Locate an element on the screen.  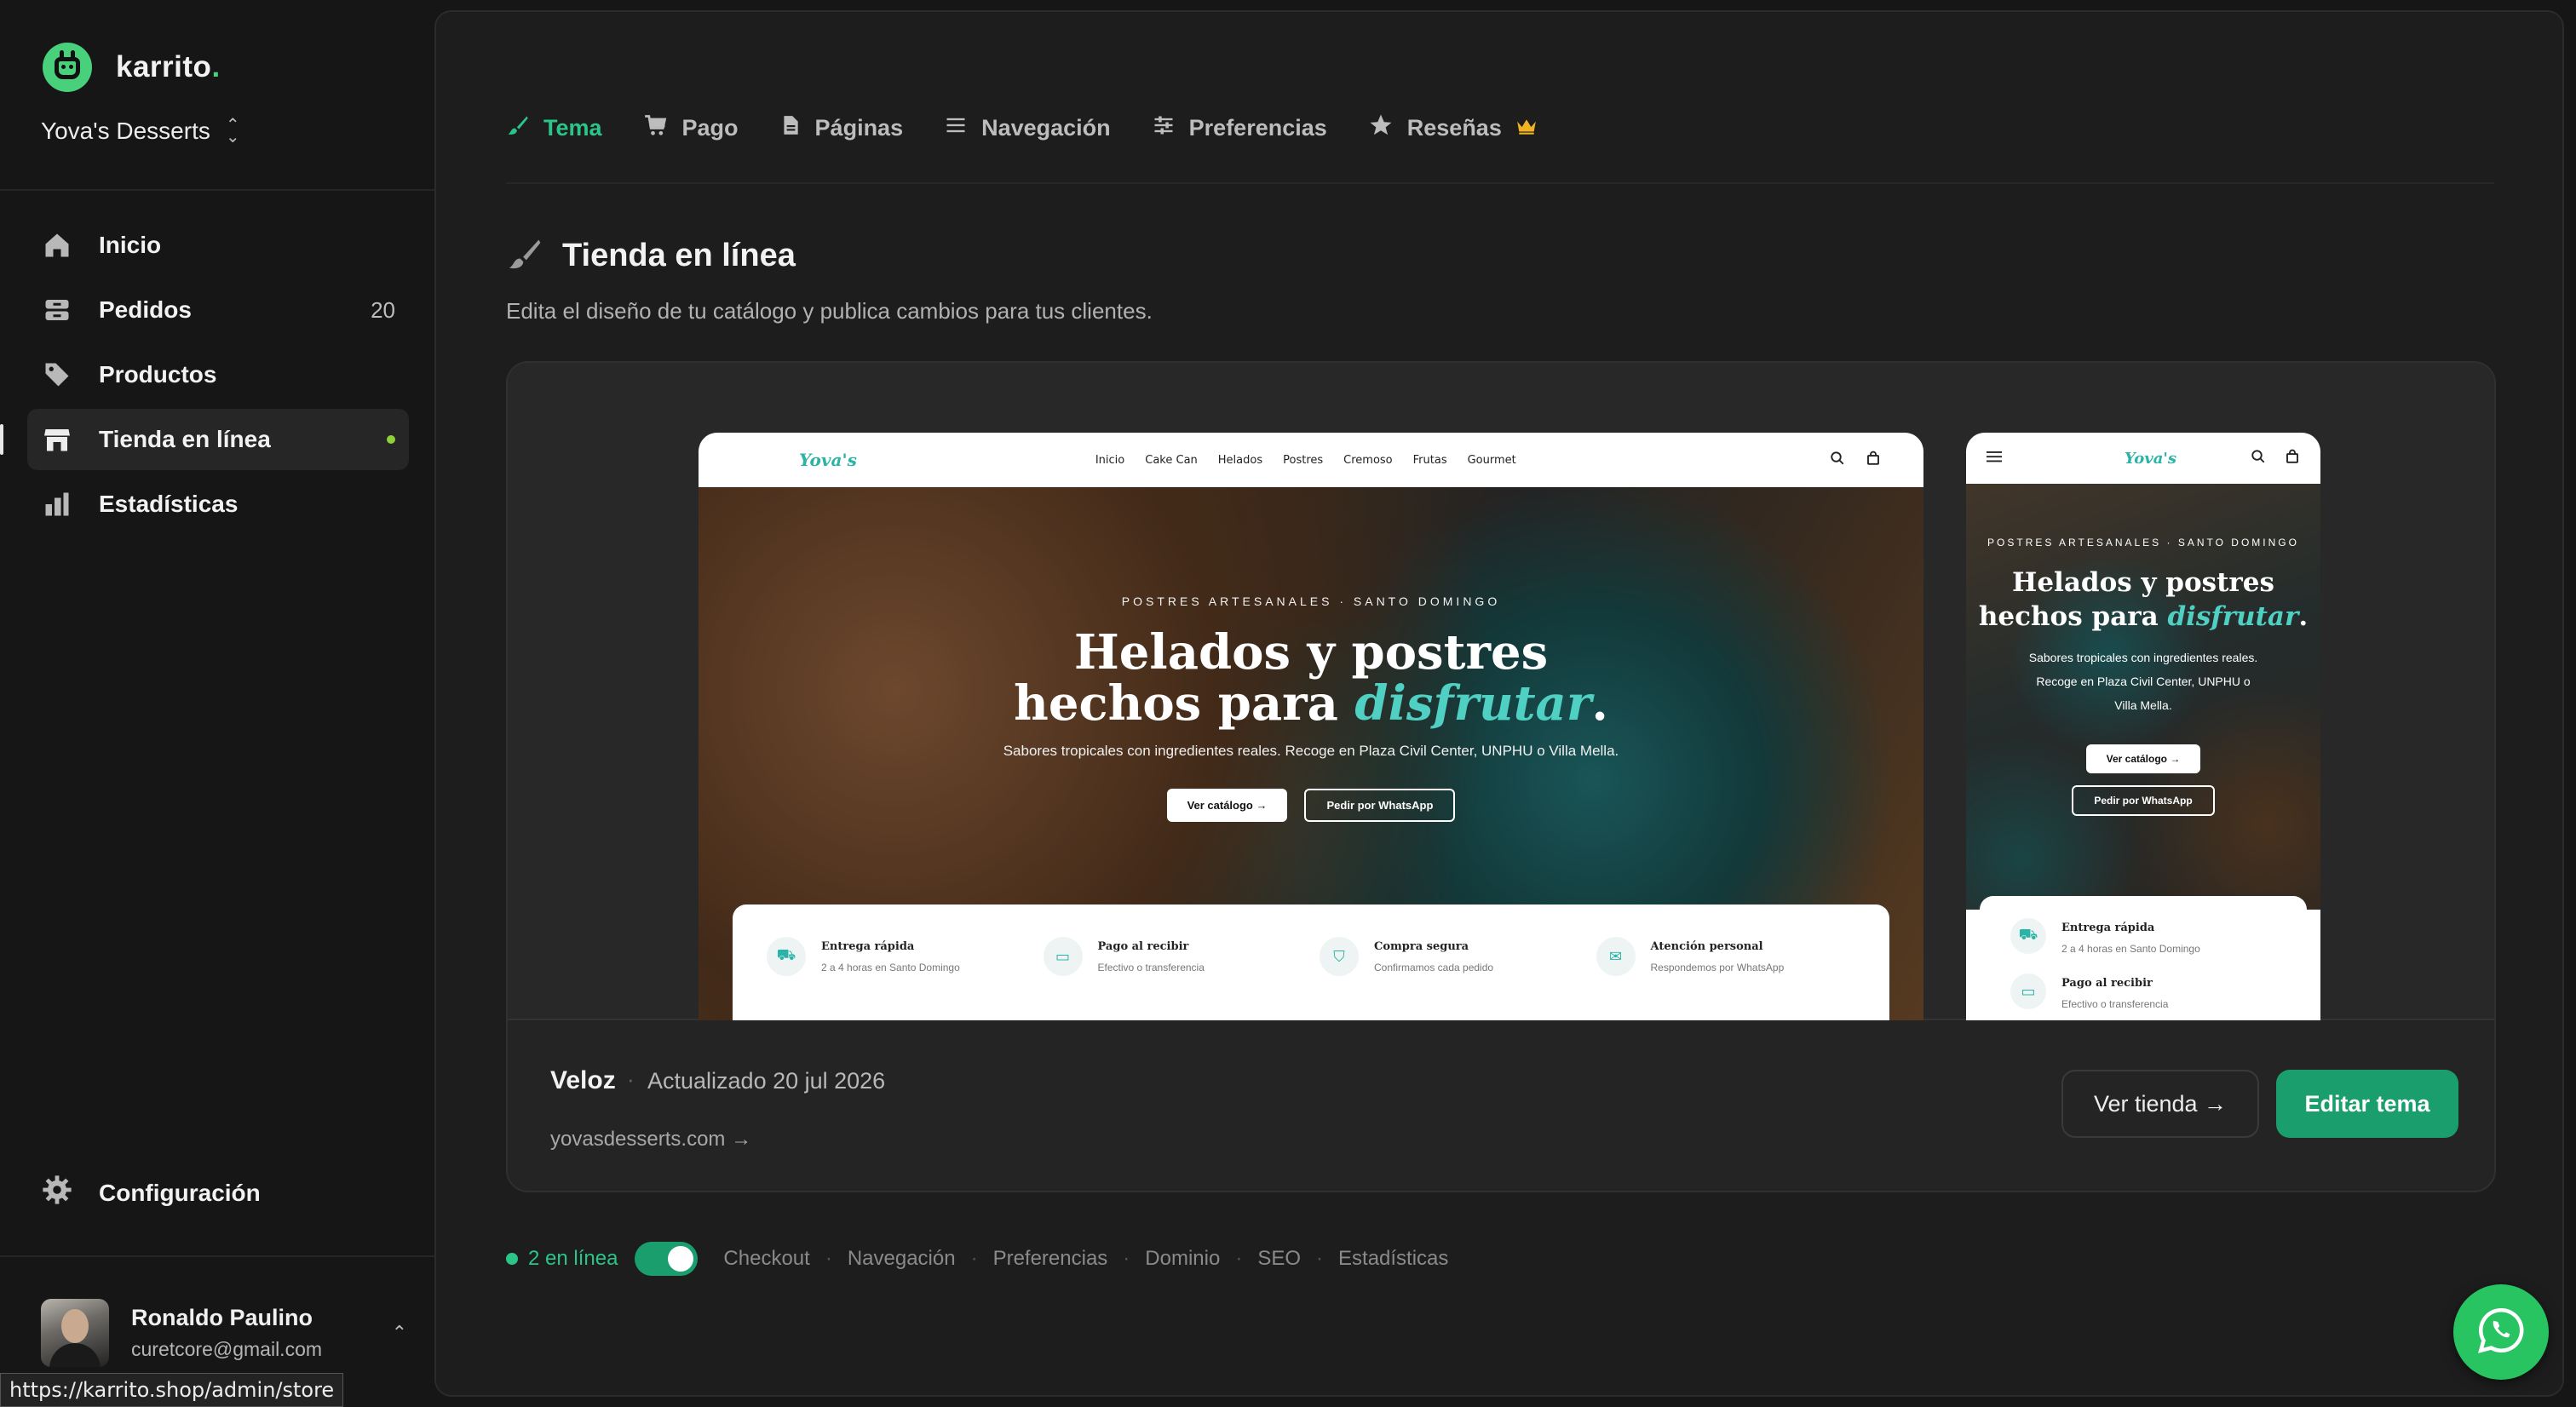
cart-icon is located at coordinates (656, 128).